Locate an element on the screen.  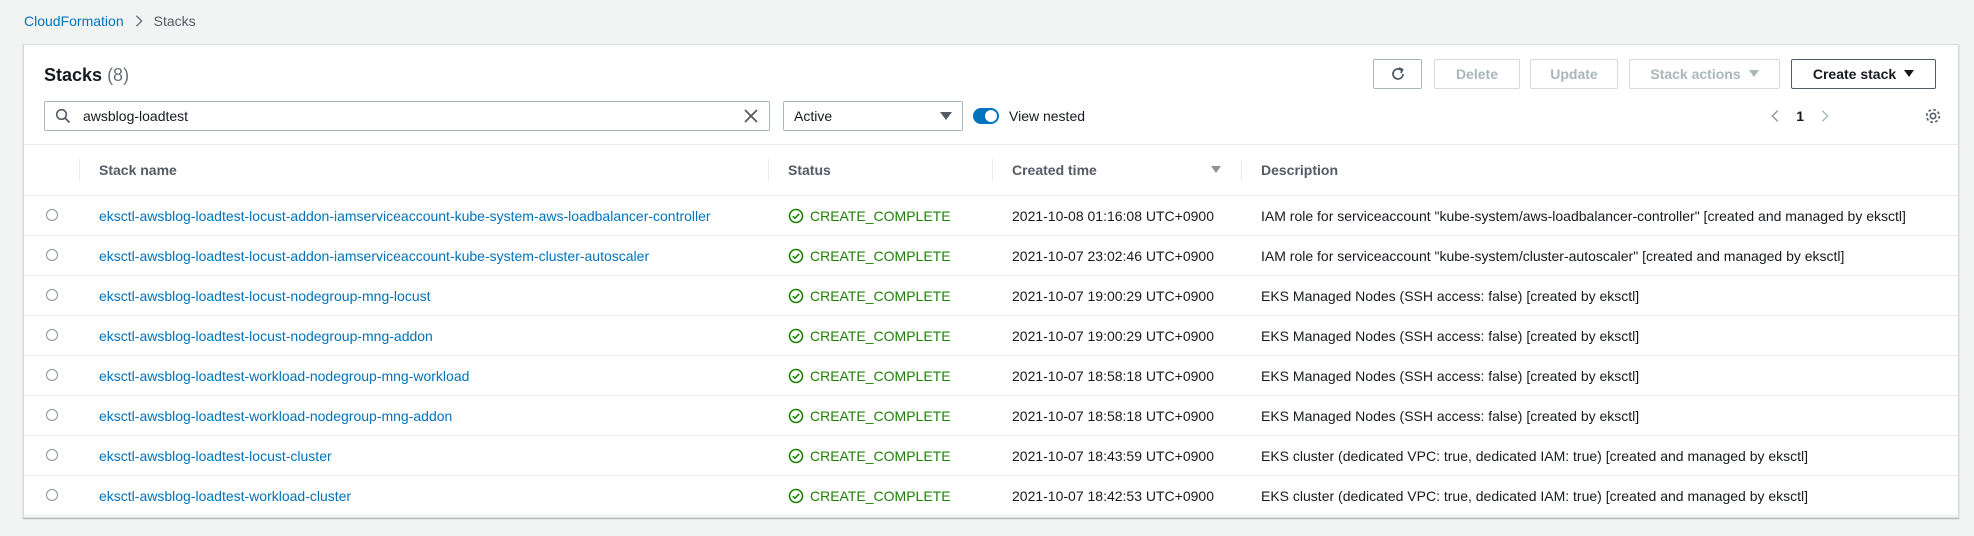
chevron-right-icon is located at coordinates (1825, 116).